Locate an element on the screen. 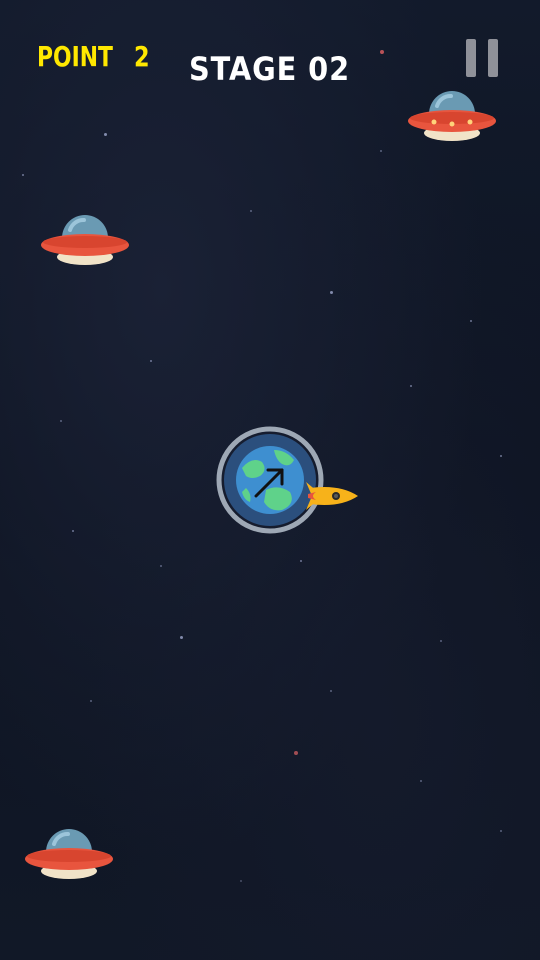 The width and height of the screenshot is (540, 960). pause-button is located at coordinates (482, 58).